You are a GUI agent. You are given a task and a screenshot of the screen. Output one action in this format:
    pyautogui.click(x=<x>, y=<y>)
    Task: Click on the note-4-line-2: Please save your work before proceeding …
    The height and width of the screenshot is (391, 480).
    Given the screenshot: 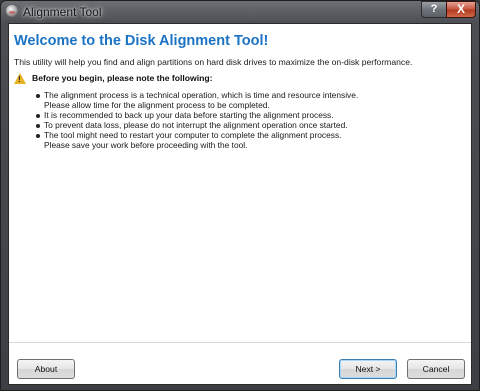 What is the action you would take?
    pyautogui.click(x=146, y=144)
    